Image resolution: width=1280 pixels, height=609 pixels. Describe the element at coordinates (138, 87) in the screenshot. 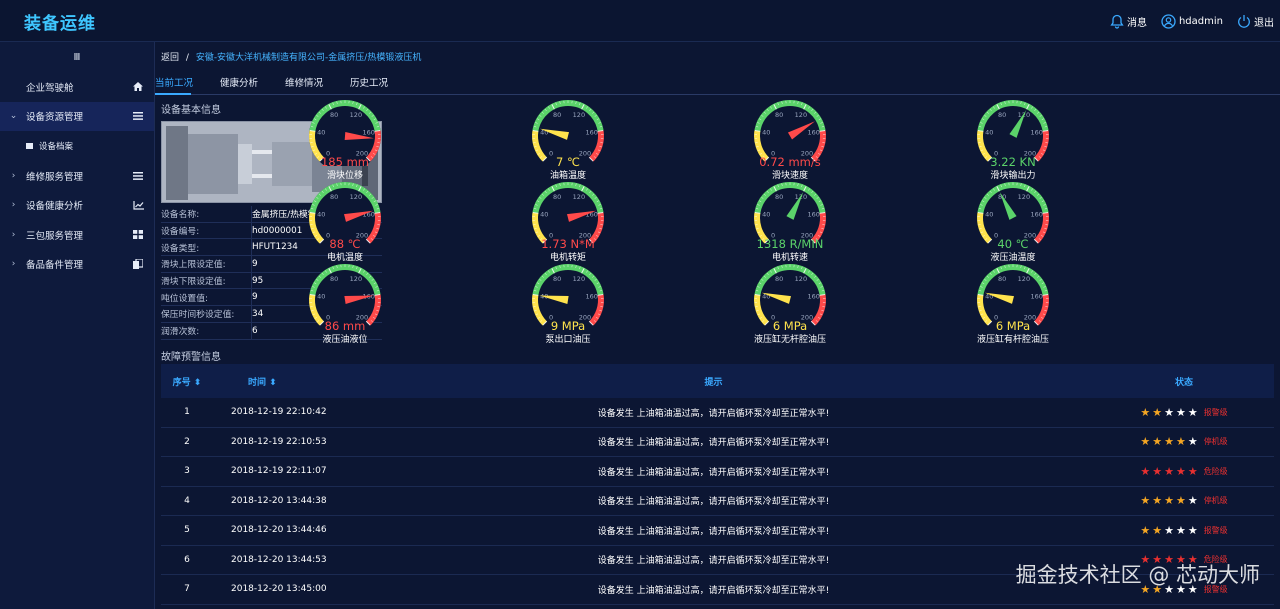

I see `home-icon` at that location.